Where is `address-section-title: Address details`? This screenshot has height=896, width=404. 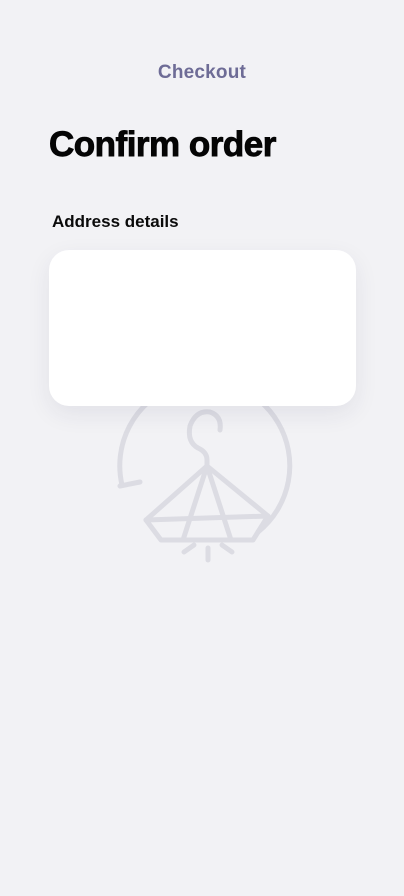 address-section-title: Address details is located at coordinates (115, 221).